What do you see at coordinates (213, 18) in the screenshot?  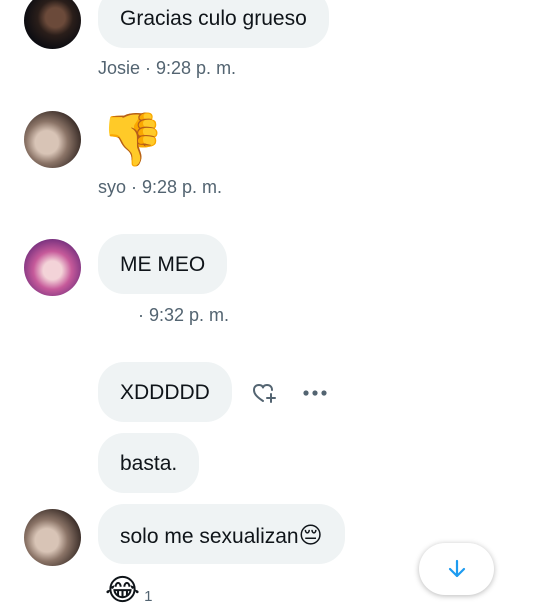 I see `message-text: Gracias culo grueso` at bounding box center [213, 18].